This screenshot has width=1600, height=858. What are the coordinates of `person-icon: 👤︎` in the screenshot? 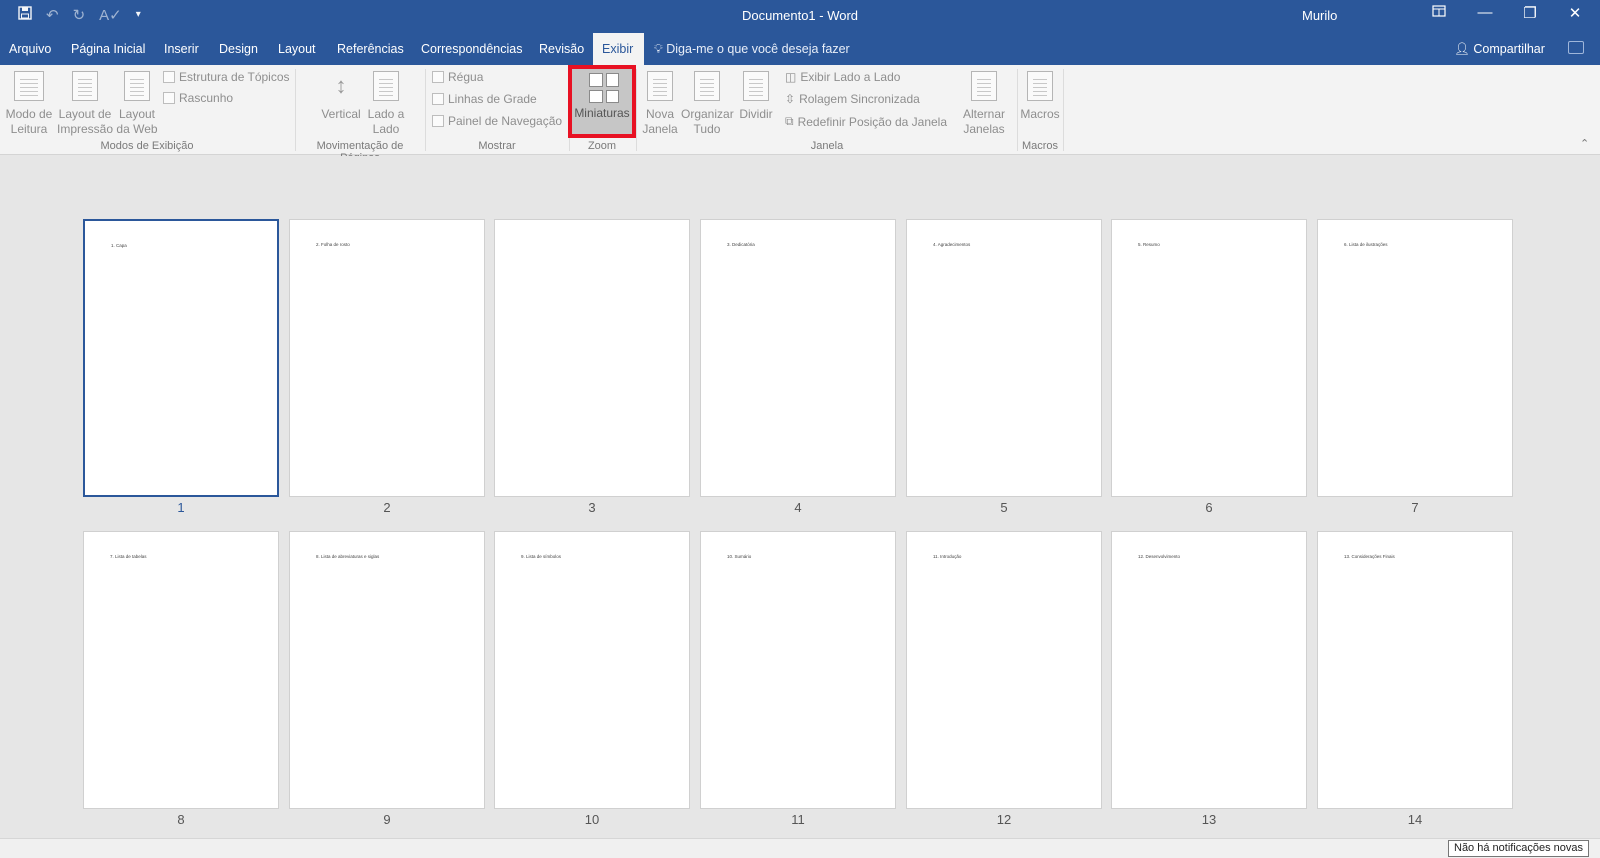 It's located at (1462, 49).